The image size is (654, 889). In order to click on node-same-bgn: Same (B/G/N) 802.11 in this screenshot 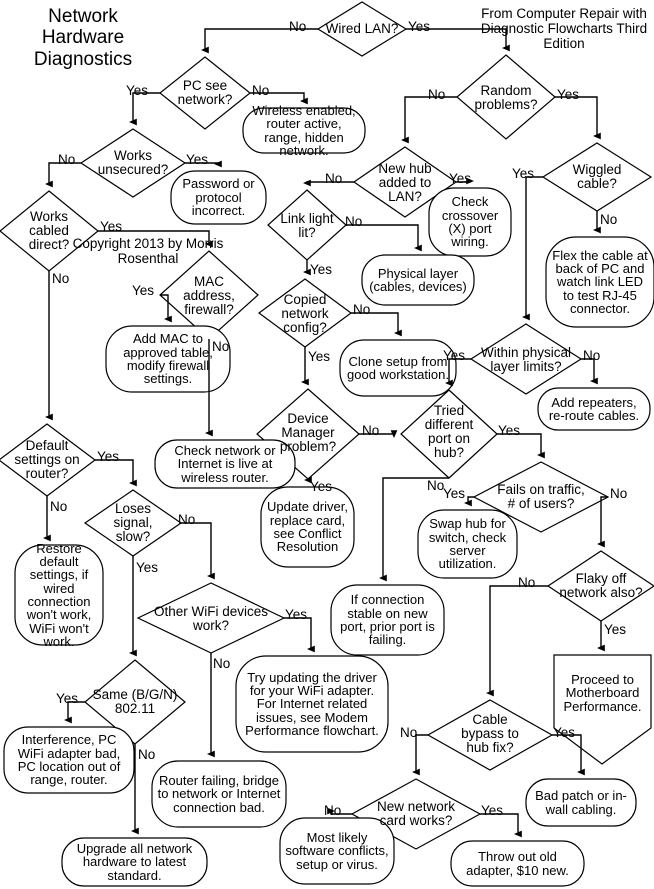, I will do `click(135, 702)`.